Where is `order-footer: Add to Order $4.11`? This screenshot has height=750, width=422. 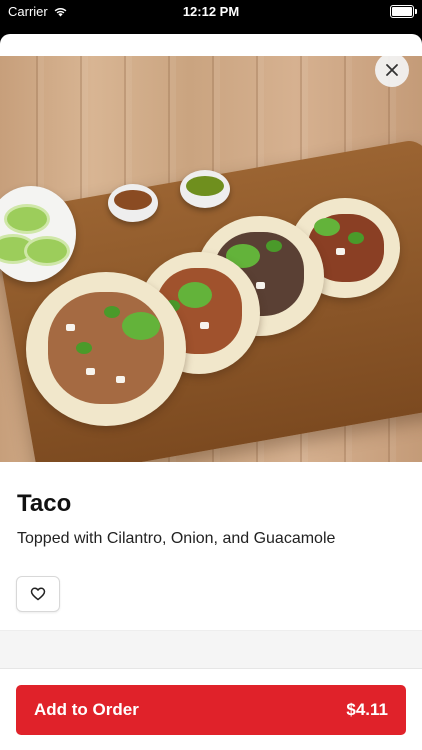 order-footer: Add to Order $4.11 is located at coordinates (211, 709).